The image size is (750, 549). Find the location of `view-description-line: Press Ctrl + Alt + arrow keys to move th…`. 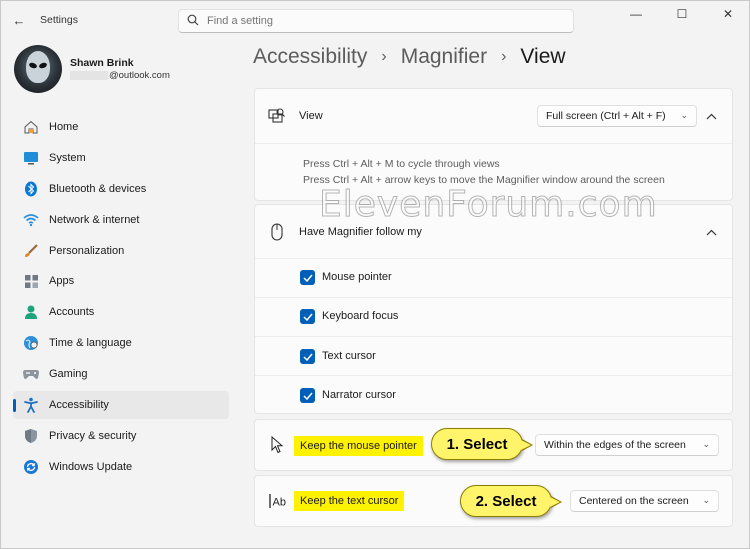

view-description-line: Press Ctrl + Alt + arrow keys to move th… is located at coordinates (484, 179).